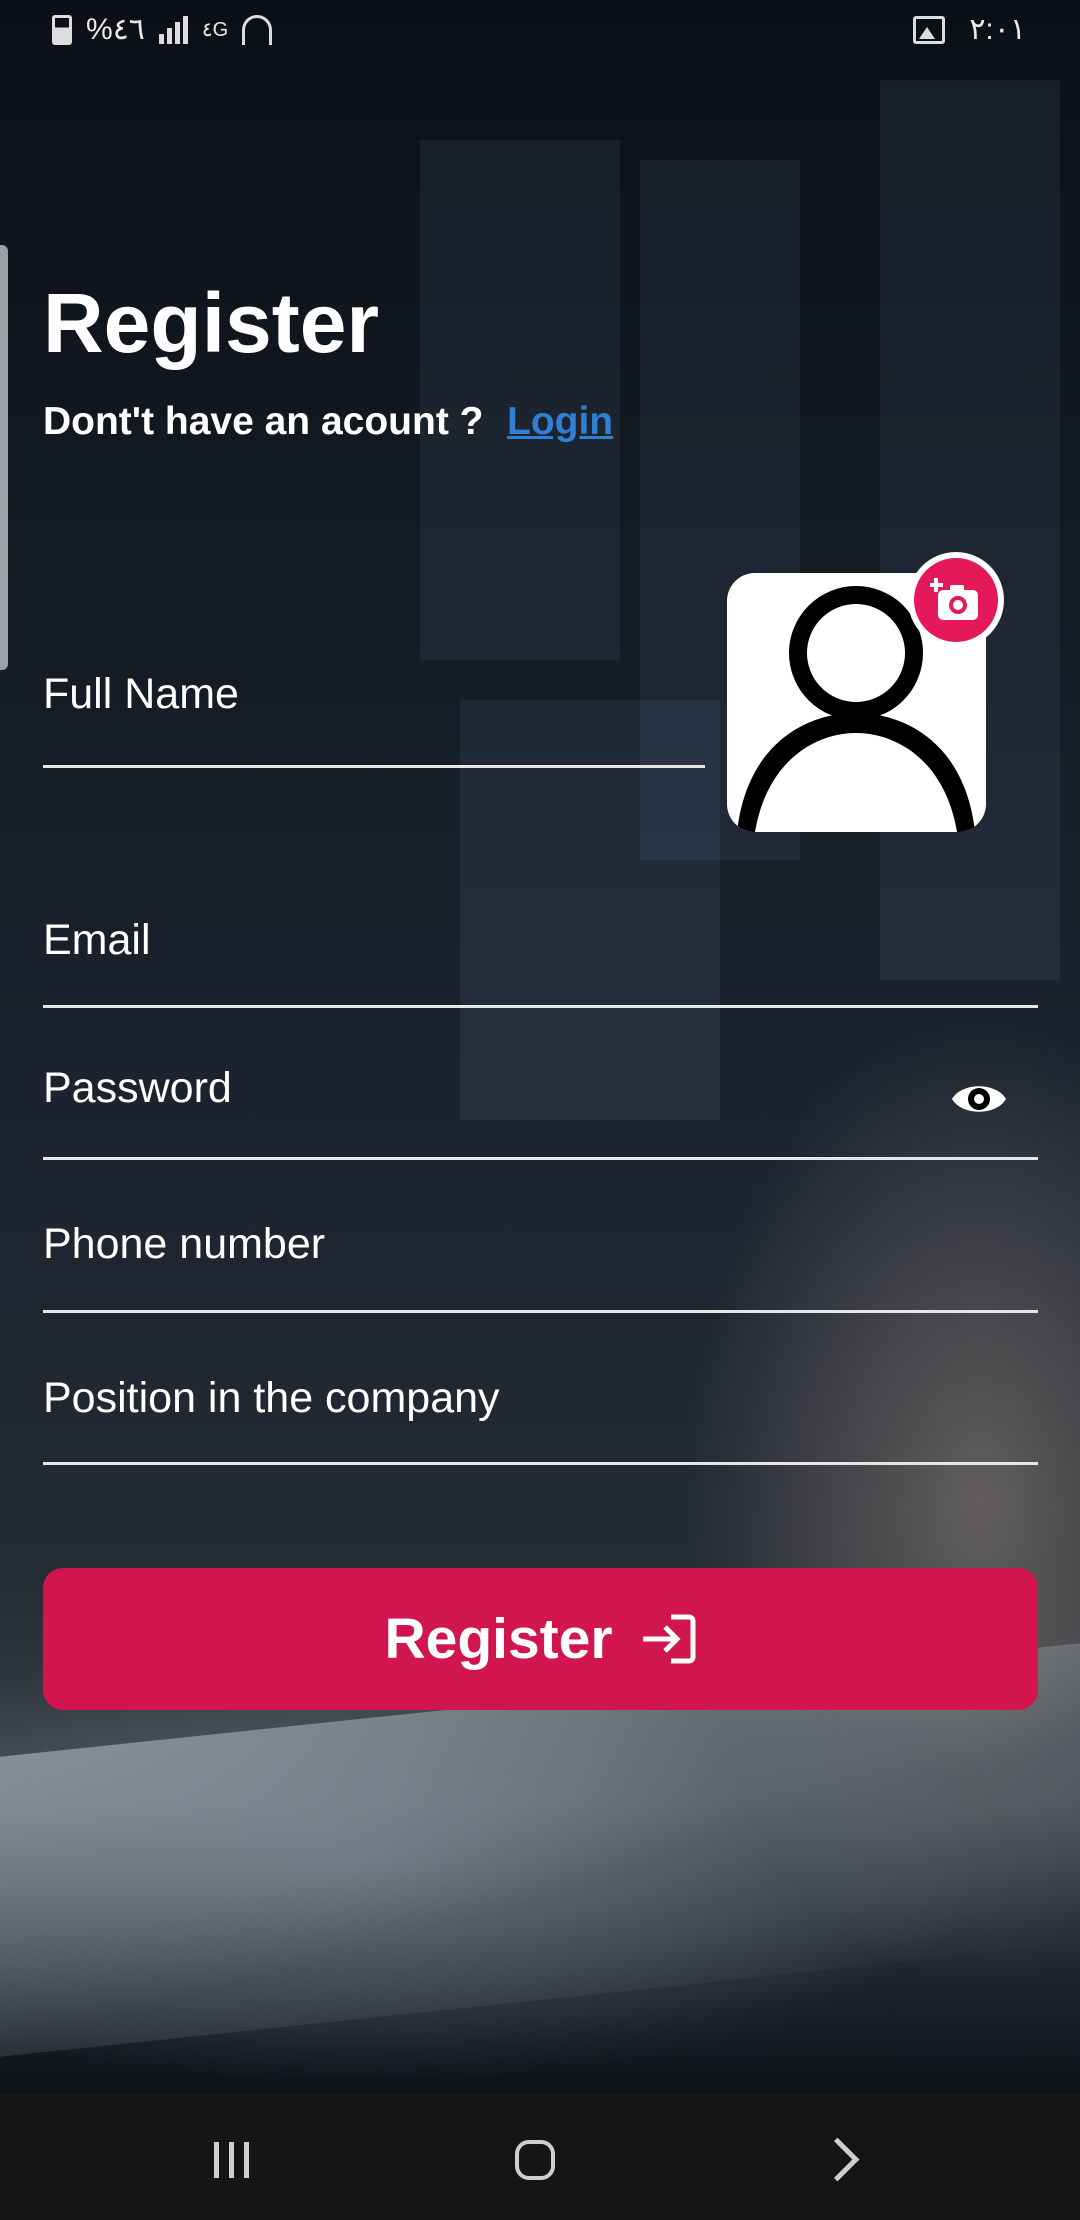 Image resolution: width=1080 pixels, height=2220 pixels. I want to click on home-button, so click(535, 2160).